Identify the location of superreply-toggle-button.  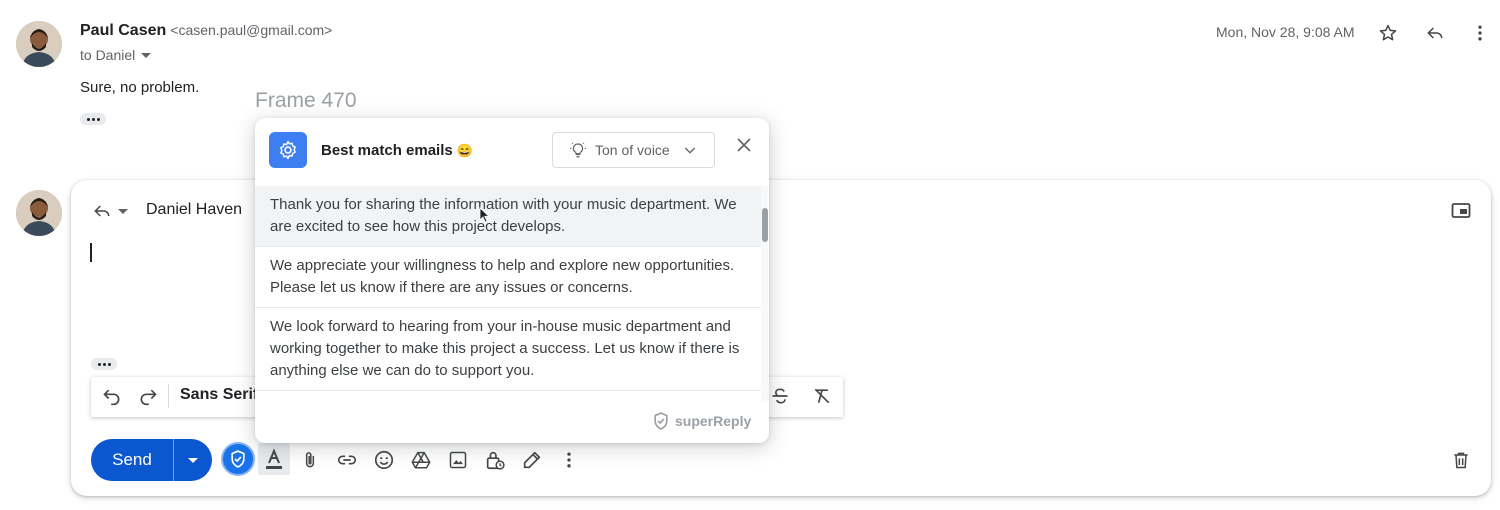
(238, 459).